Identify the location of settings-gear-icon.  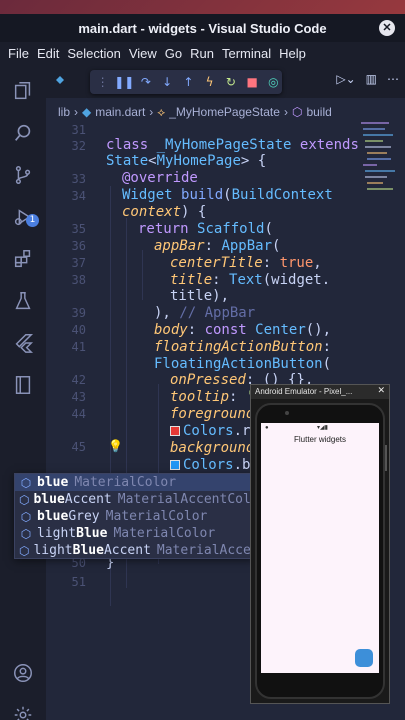
(23, 709).